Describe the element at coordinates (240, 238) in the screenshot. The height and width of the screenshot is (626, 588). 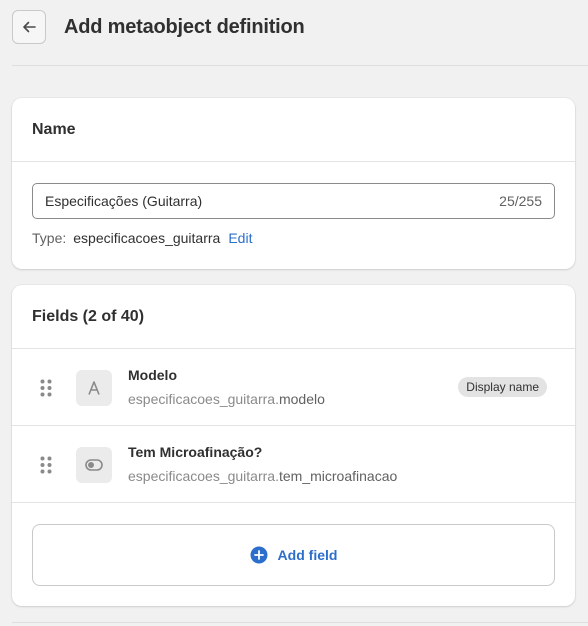
I see `edit-type-link: Edit` at that location.